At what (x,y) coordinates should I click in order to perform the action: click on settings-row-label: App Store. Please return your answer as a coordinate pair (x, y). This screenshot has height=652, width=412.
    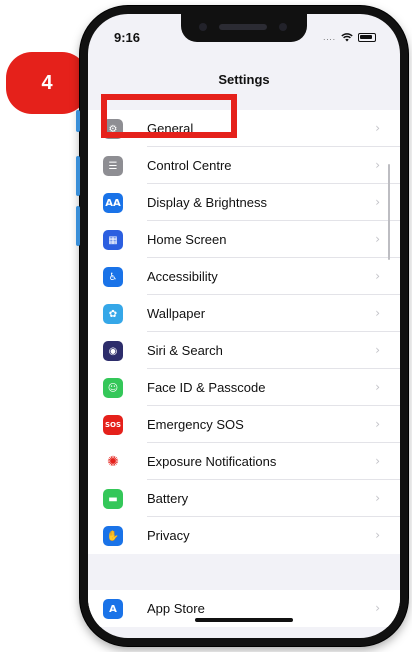
    Looking at the image, I should click on (176, 608).